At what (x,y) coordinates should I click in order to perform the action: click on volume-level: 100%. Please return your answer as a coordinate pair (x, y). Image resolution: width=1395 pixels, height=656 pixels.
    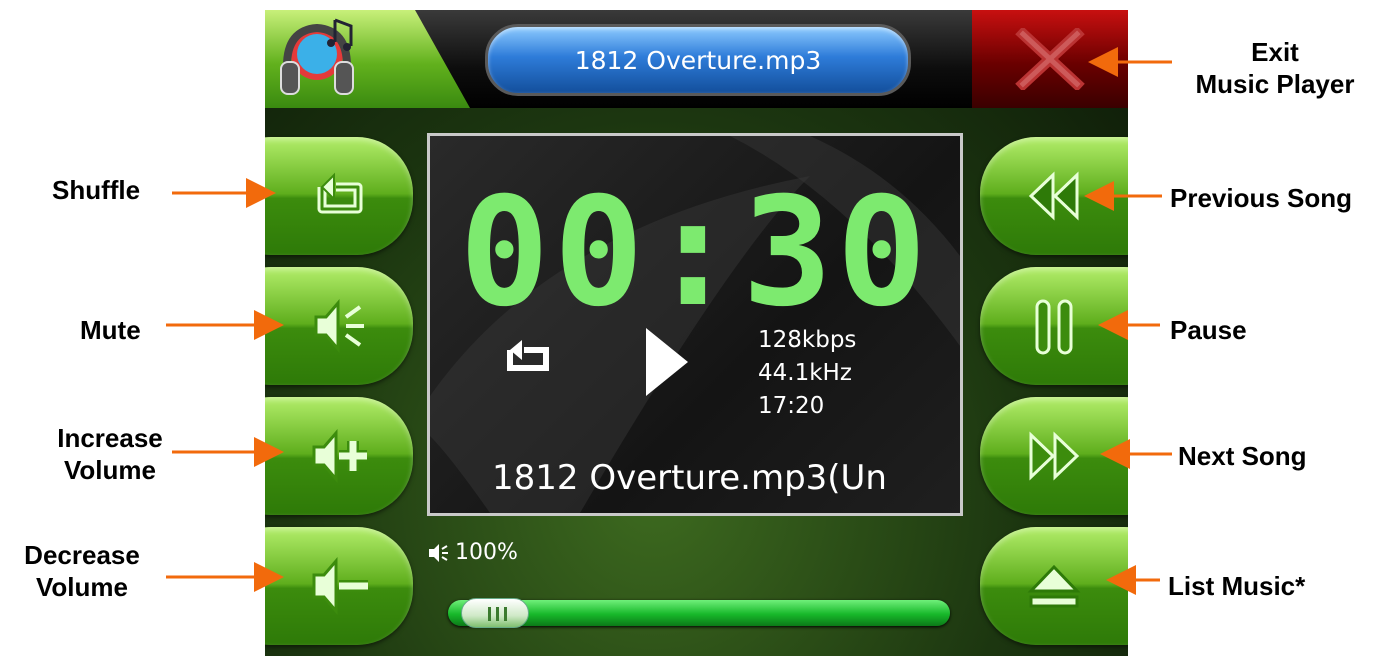
    Looking at the image, I should click on (486, 552).